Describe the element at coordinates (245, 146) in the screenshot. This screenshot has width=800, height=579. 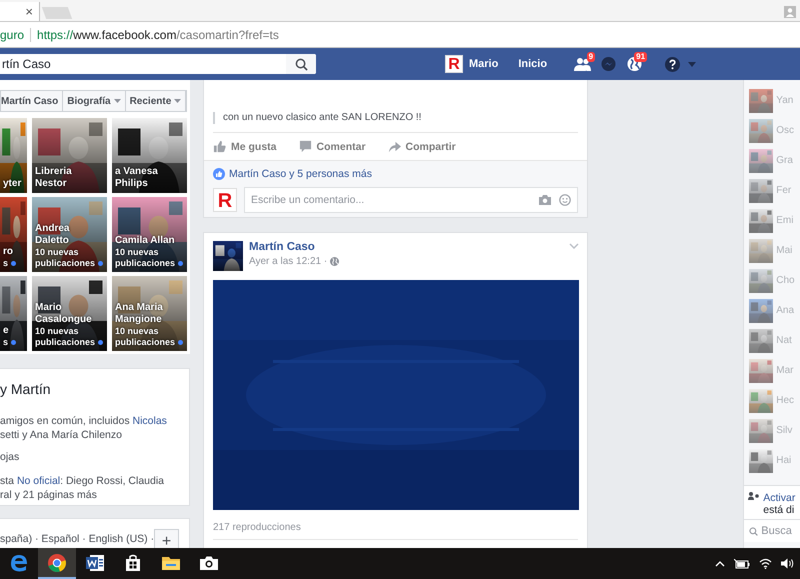
I see `like-button: Me gusta` at that location.